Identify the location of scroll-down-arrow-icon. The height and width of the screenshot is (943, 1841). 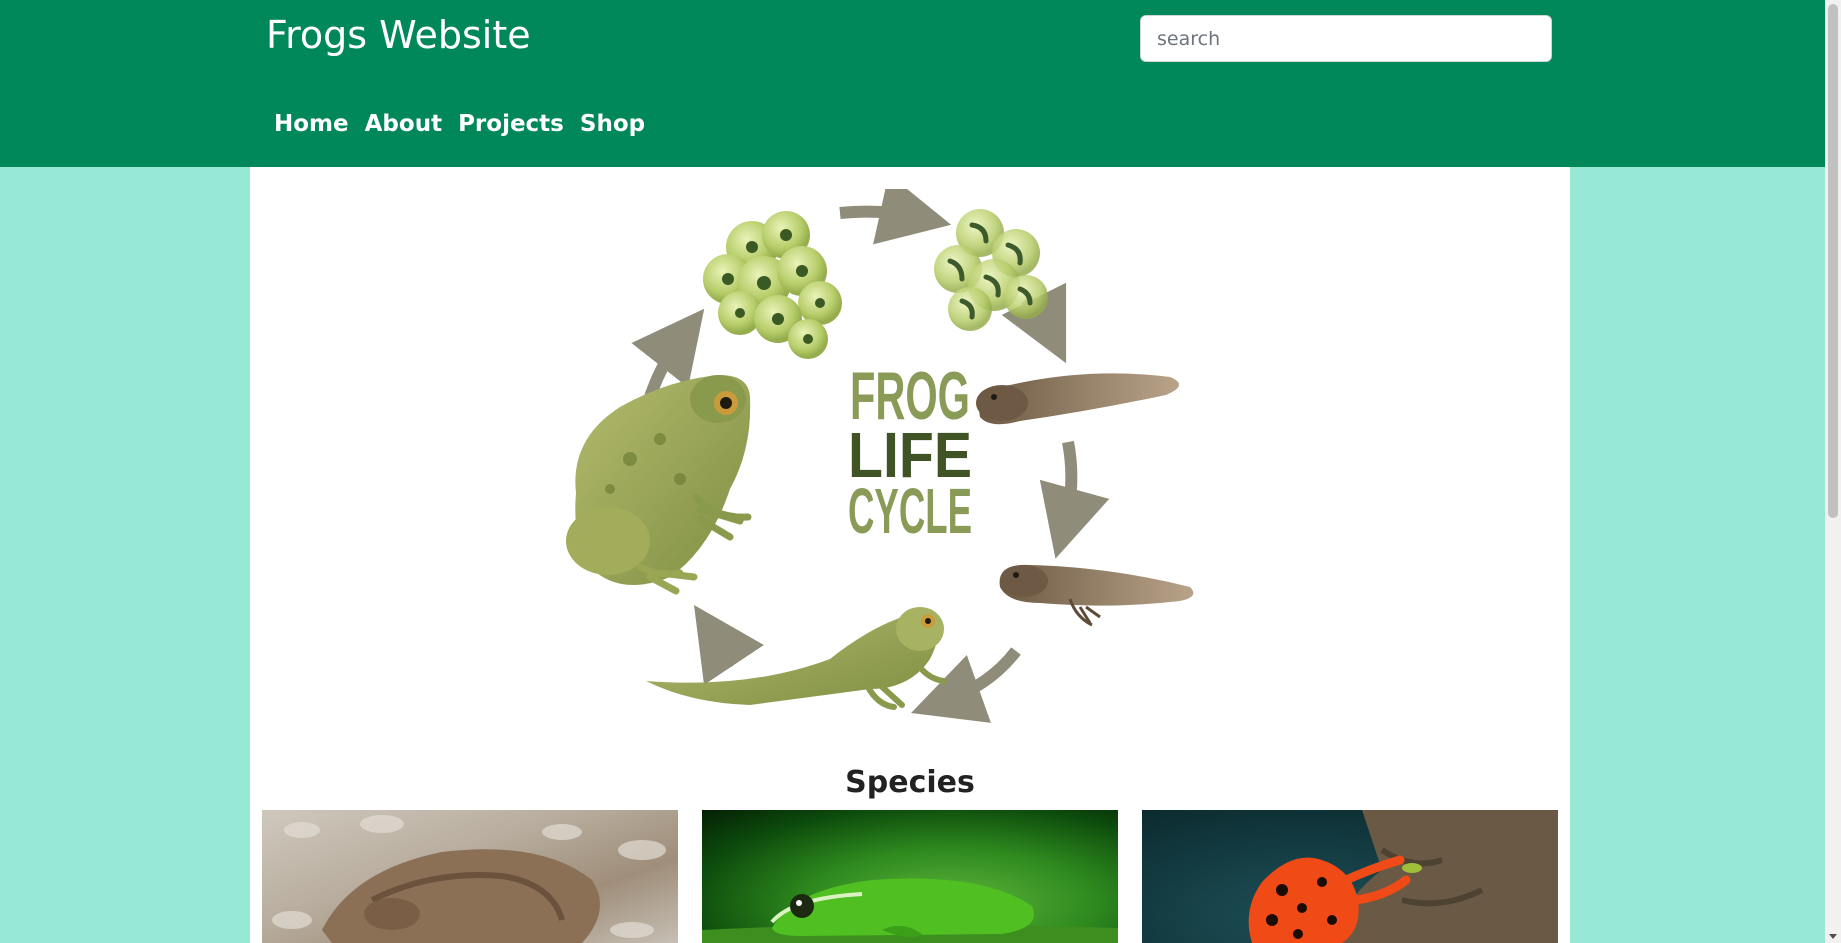
(1833, 936).